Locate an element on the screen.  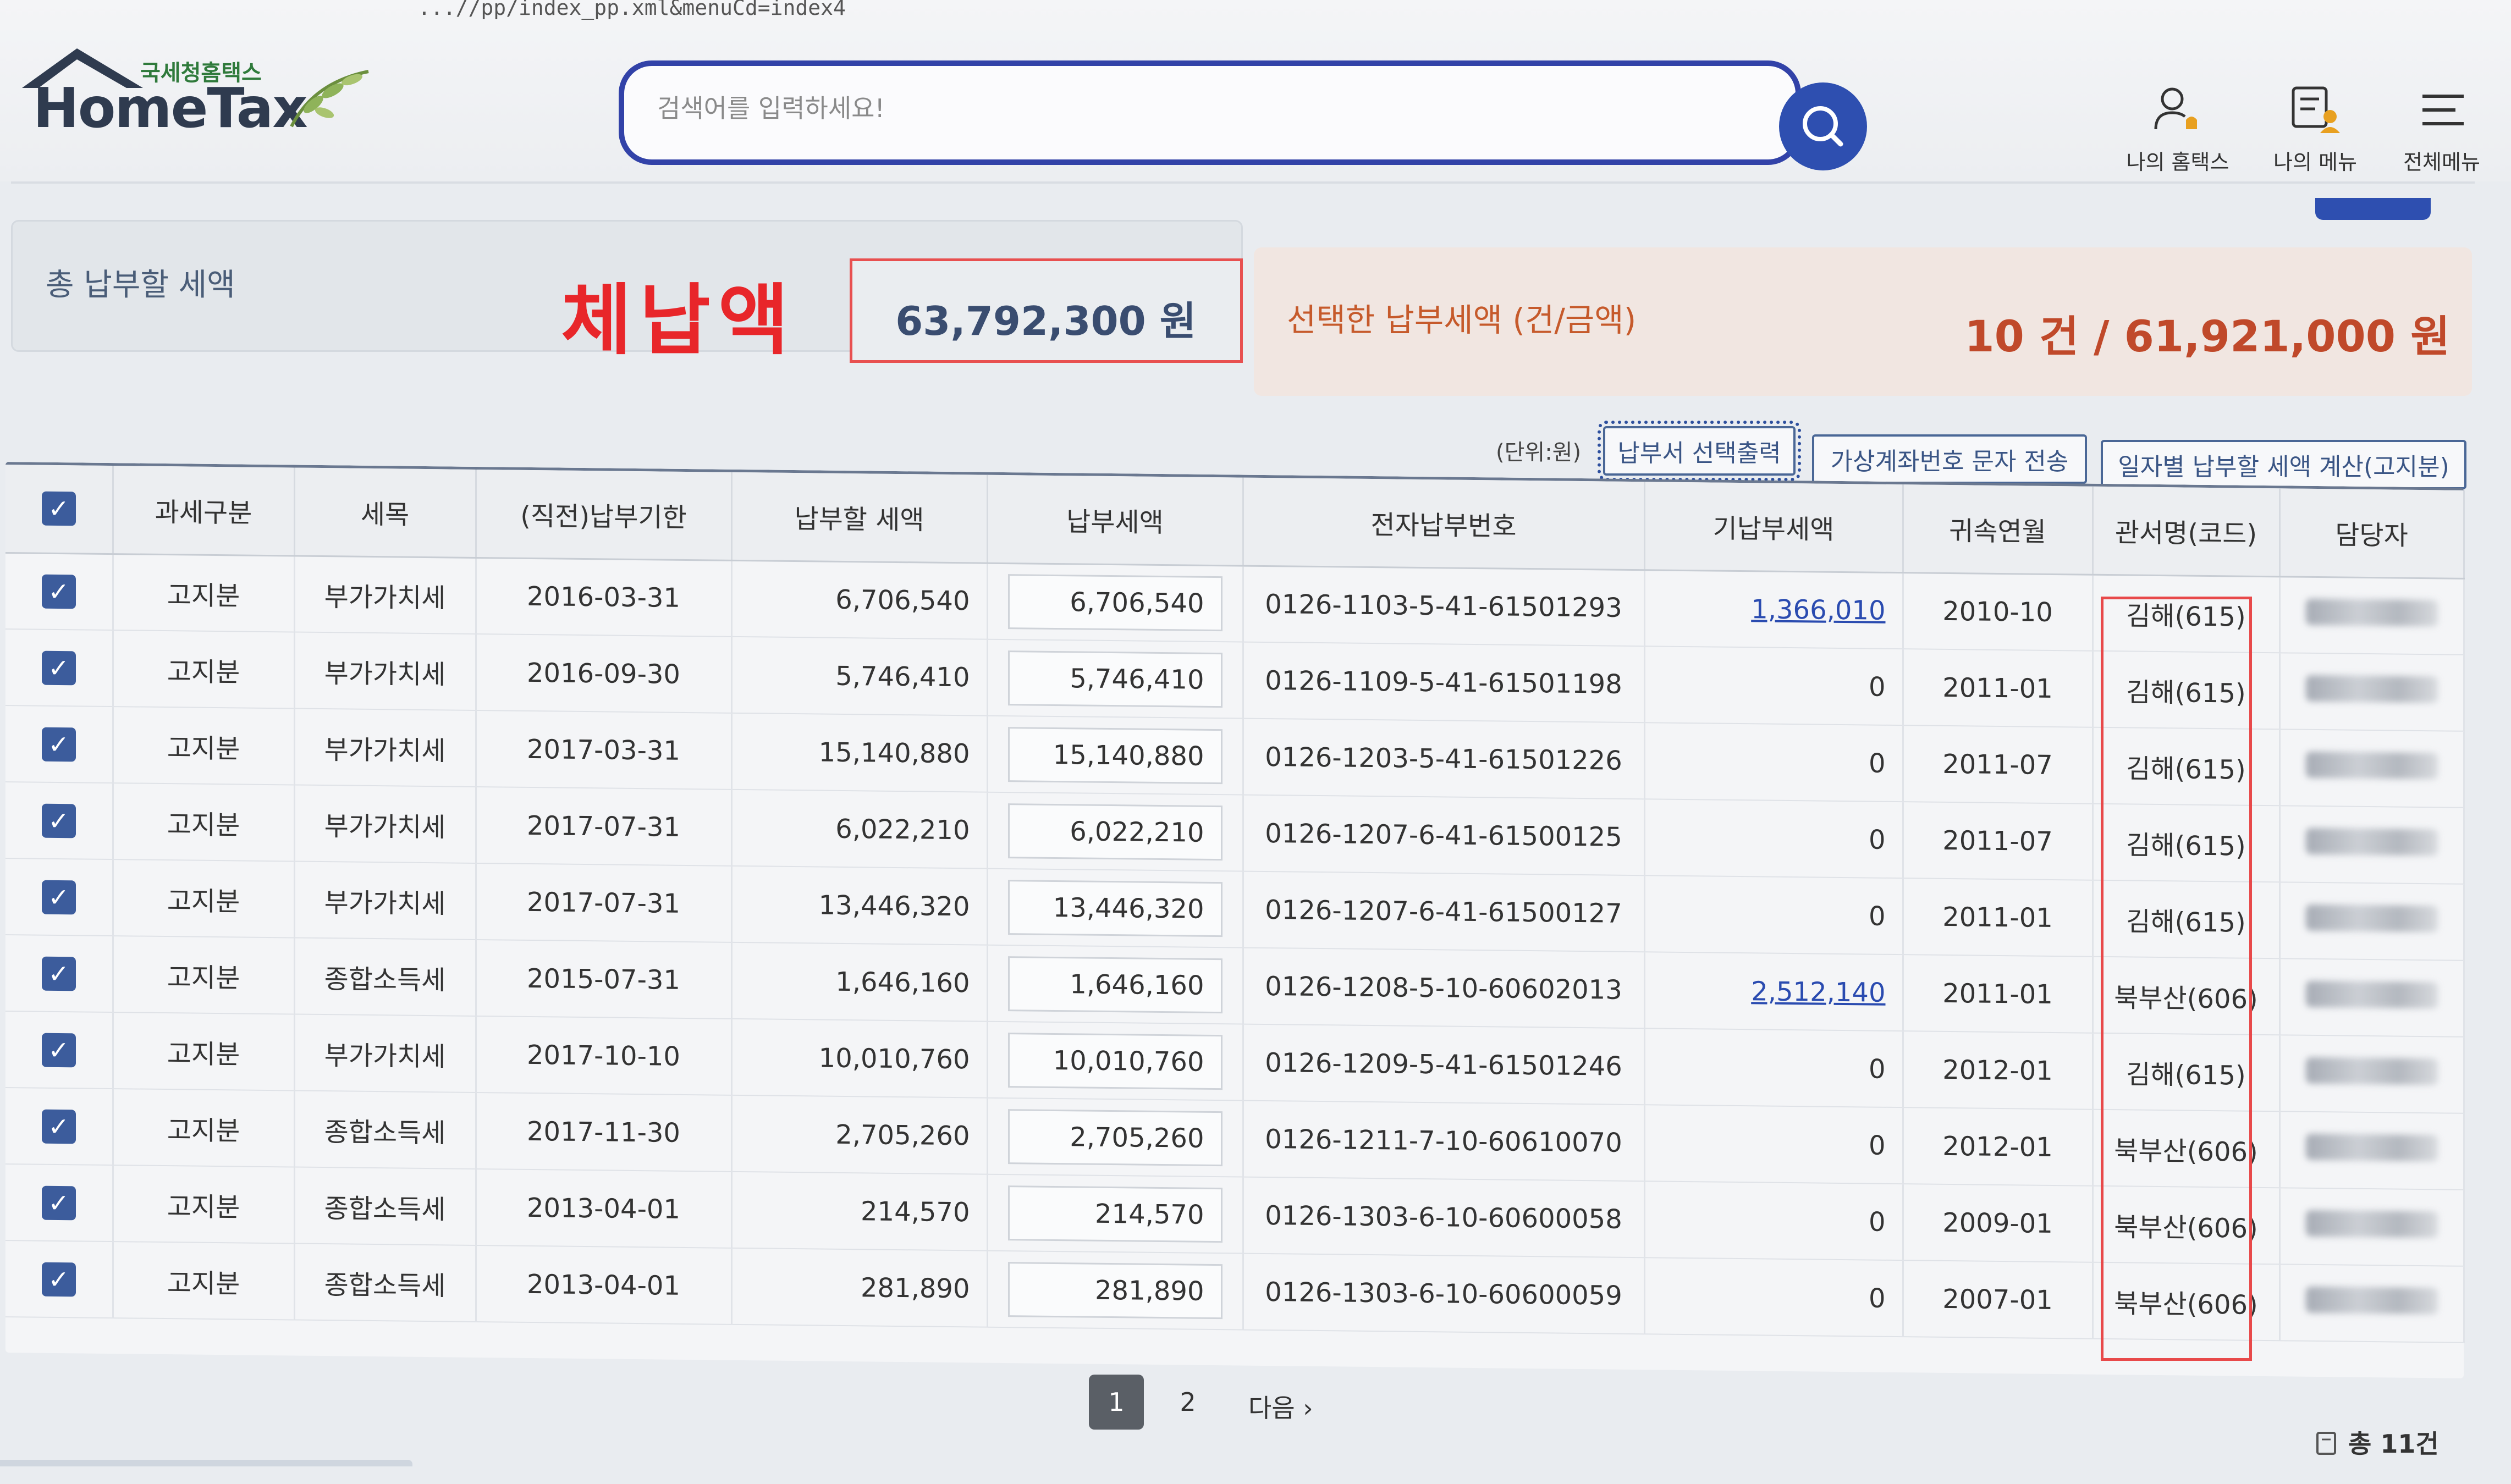
amount-due-cell: 13,446,320 is located at coordinates (859, 905).